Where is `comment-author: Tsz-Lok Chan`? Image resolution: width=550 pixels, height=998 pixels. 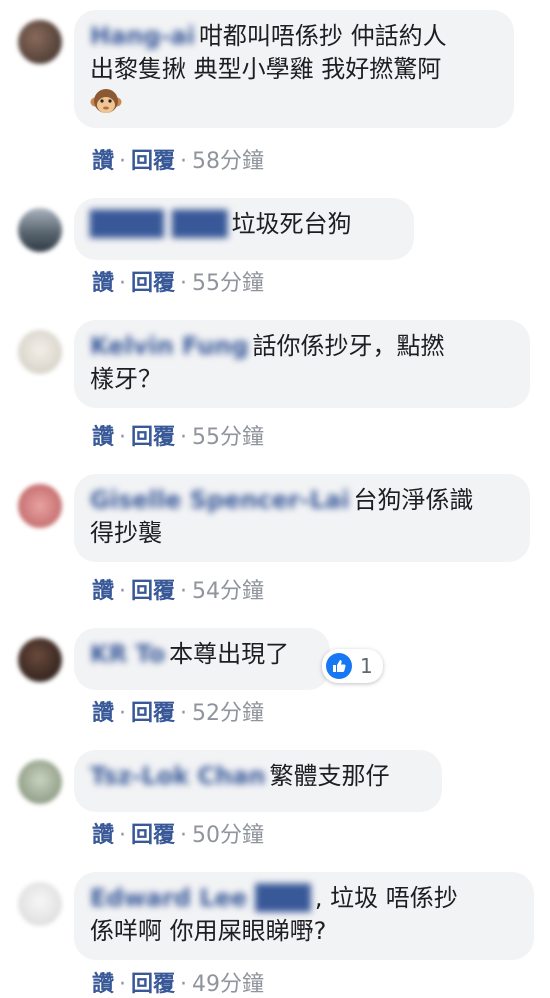
comment-author: Tsz-Lok Chan is located at coordinates (177, 776).